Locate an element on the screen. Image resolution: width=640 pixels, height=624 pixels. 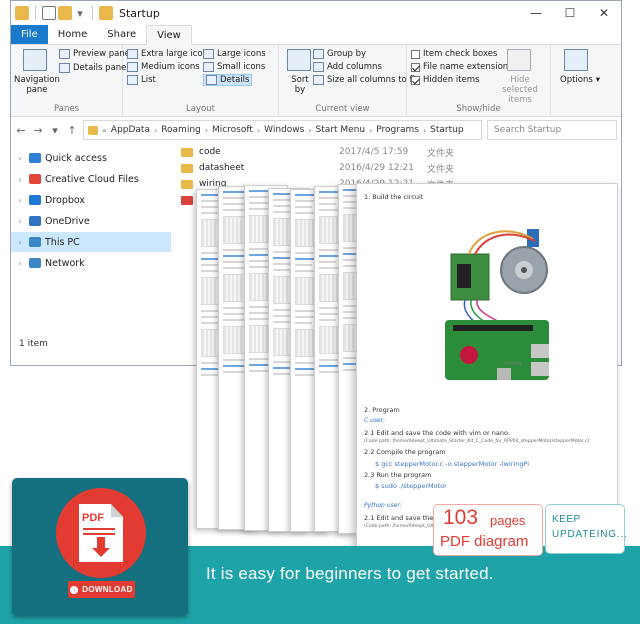
size-columns-button: Size all columns to fit is located at coordinates (365, 80).